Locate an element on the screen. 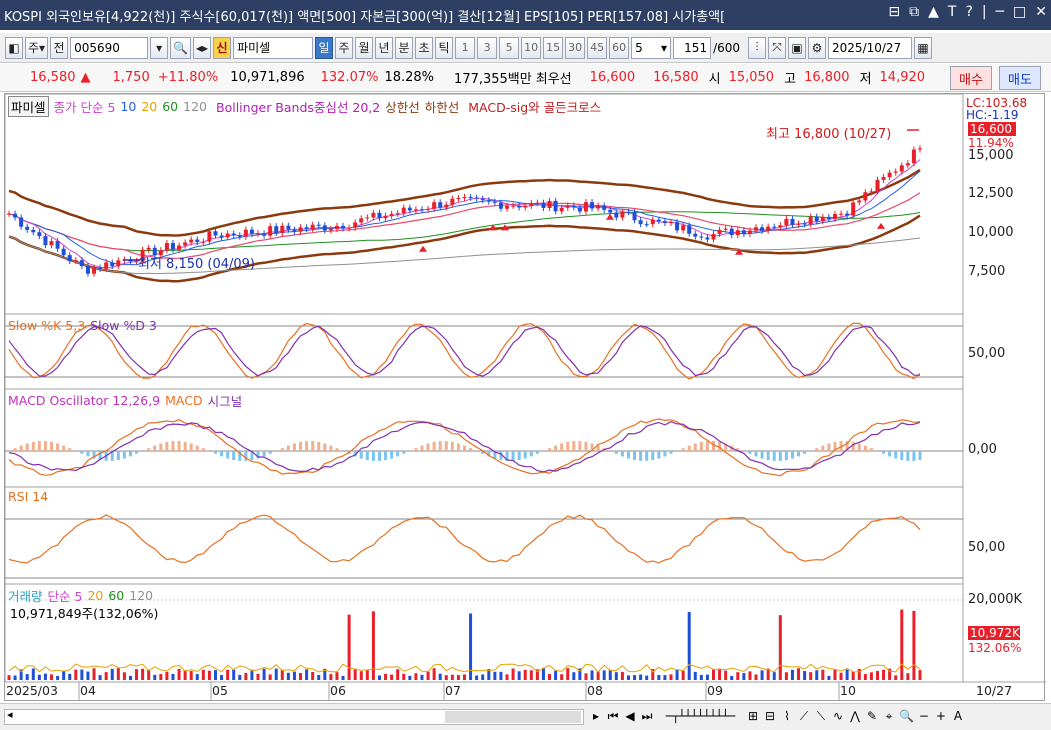 This screenshot has height=730, width=1051. pattern-tool-icon: ⋀ is located at coordinates (855, 716).